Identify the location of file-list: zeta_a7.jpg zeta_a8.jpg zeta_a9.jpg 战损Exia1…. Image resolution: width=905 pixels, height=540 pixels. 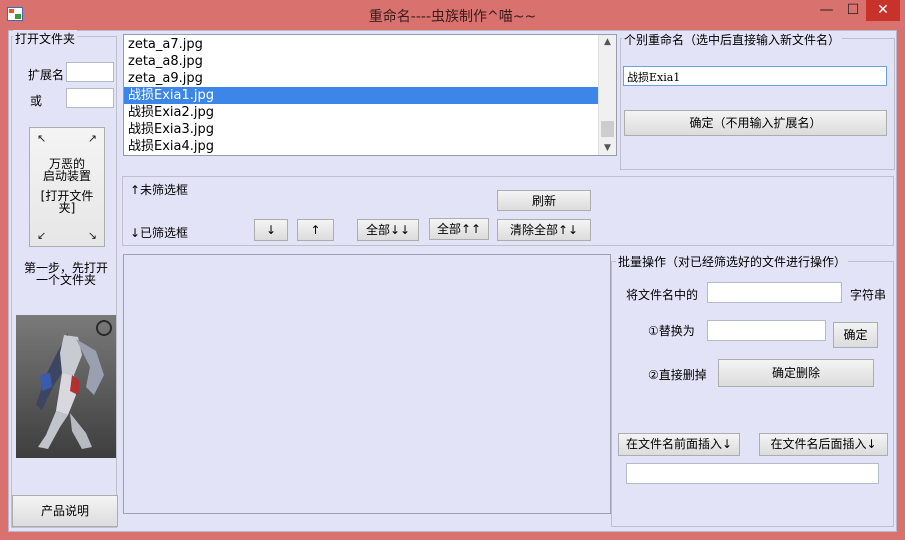
(370, 95).